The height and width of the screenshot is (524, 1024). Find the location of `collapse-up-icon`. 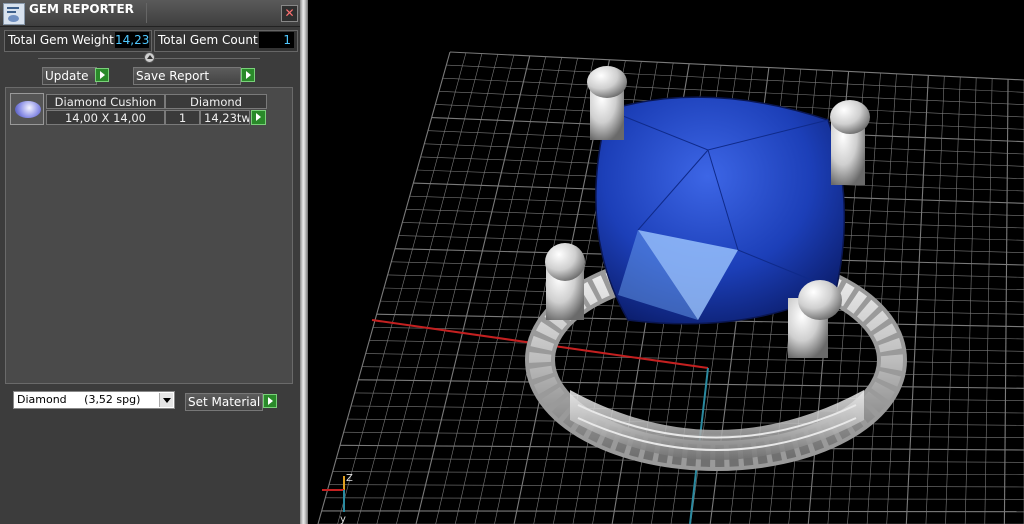

collapse-up-icon is located at coordinates (149, 57).